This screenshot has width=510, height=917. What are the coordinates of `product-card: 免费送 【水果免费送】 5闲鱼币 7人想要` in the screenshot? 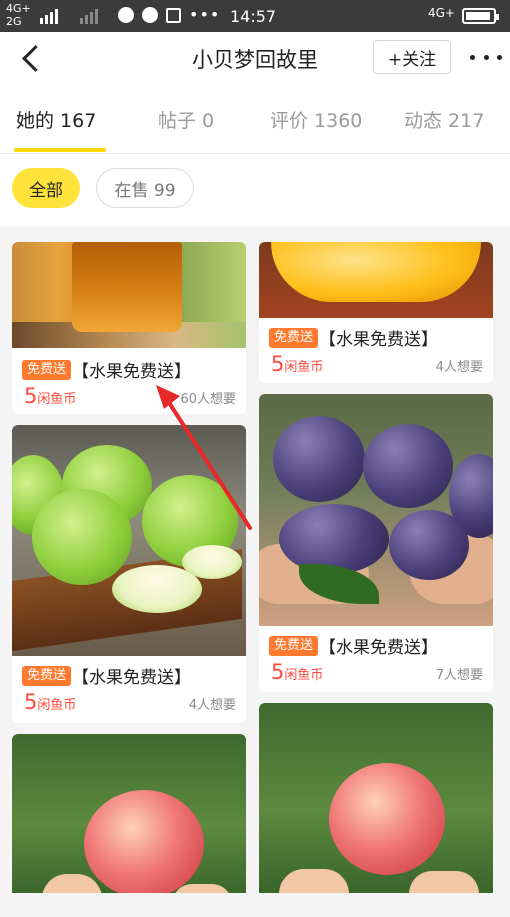 It's located at (376, 543).